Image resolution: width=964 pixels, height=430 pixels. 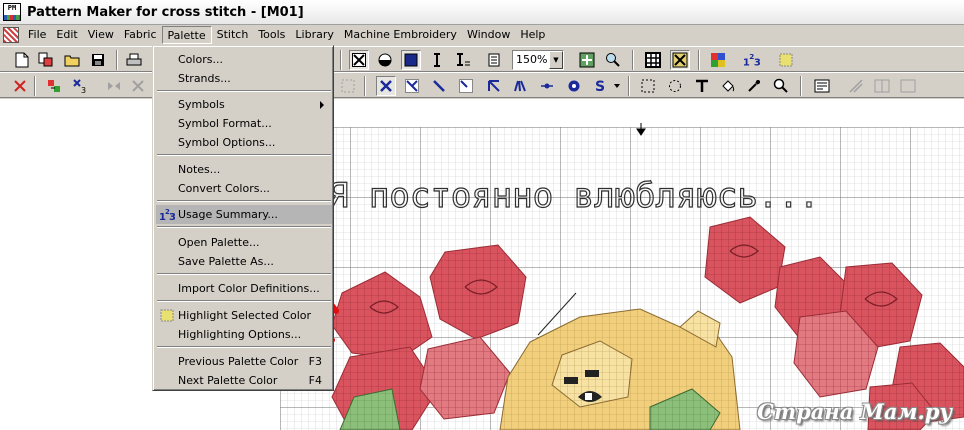 I want to click on grid-icon, so click(x=653, y=60).